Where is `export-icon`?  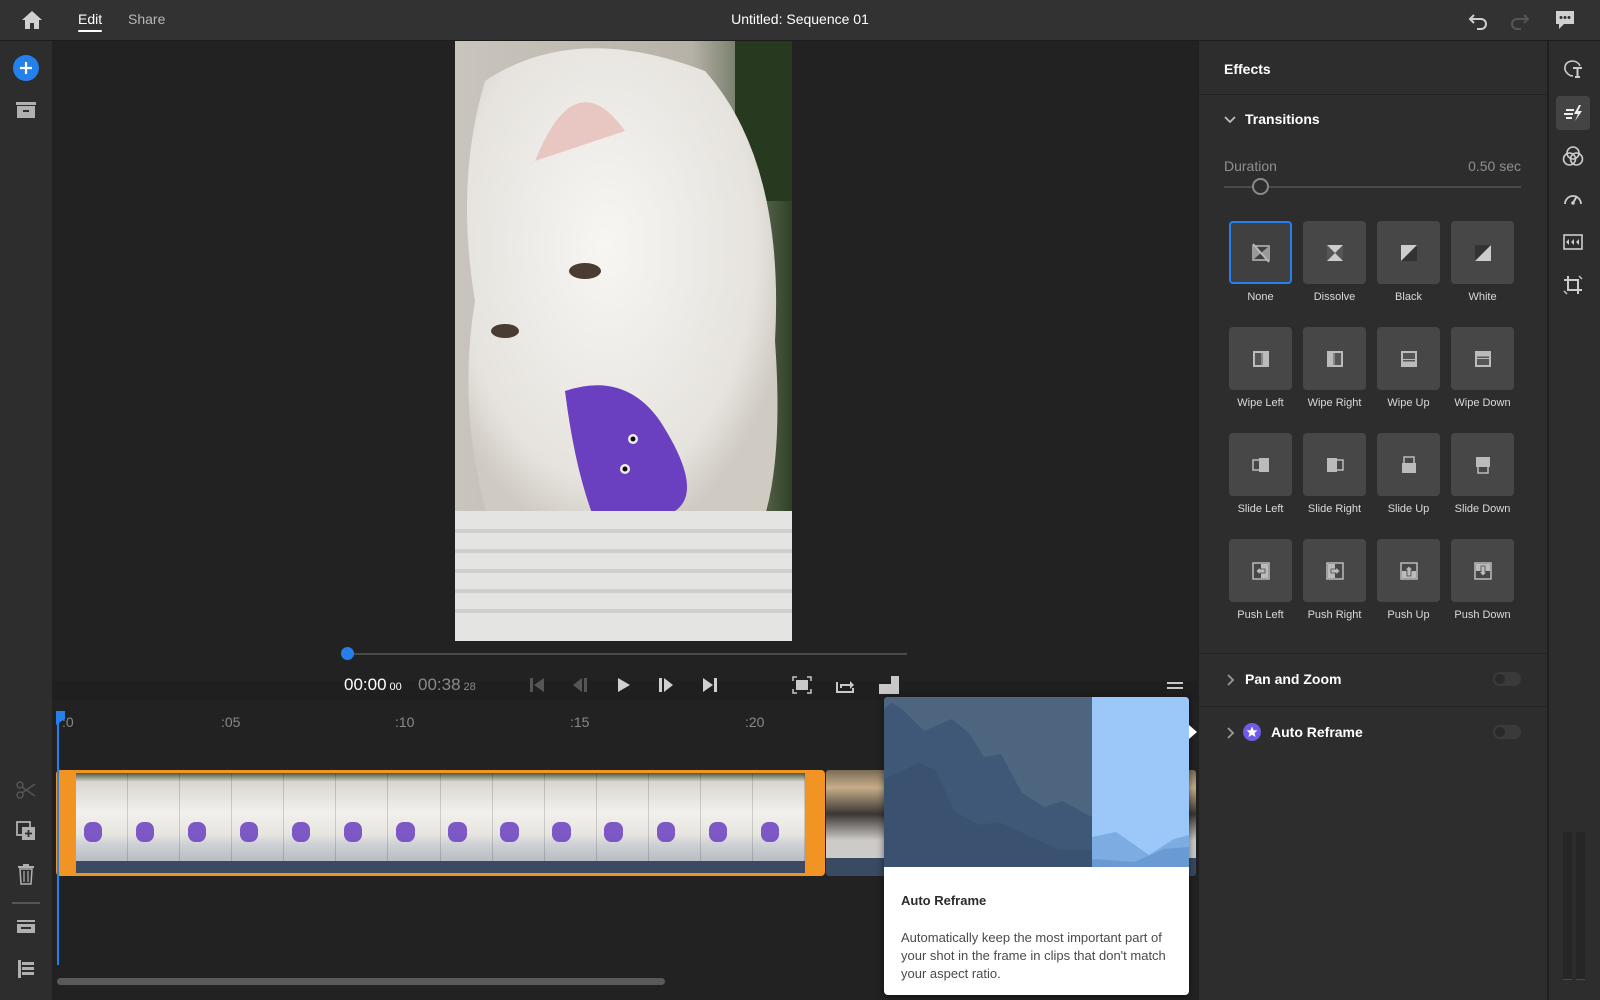 export-icon is located at coordinates (845, 687).